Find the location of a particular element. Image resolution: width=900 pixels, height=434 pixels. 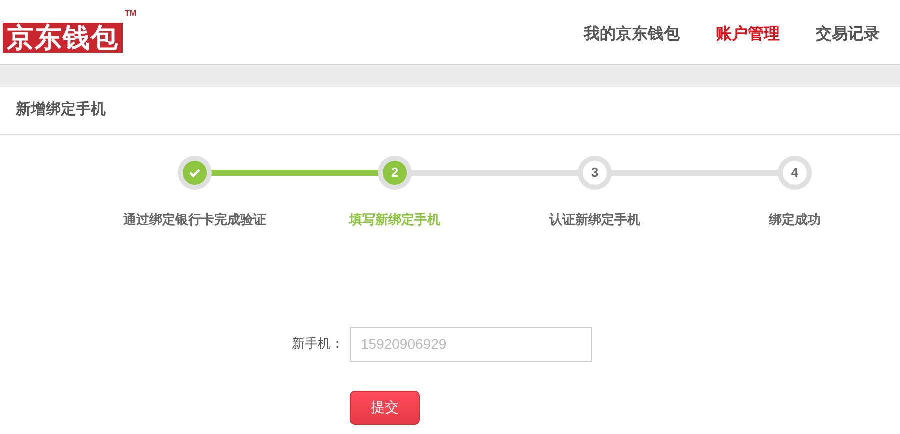

section-title: 新增绑定手机 is located at coordinates (61, 110).